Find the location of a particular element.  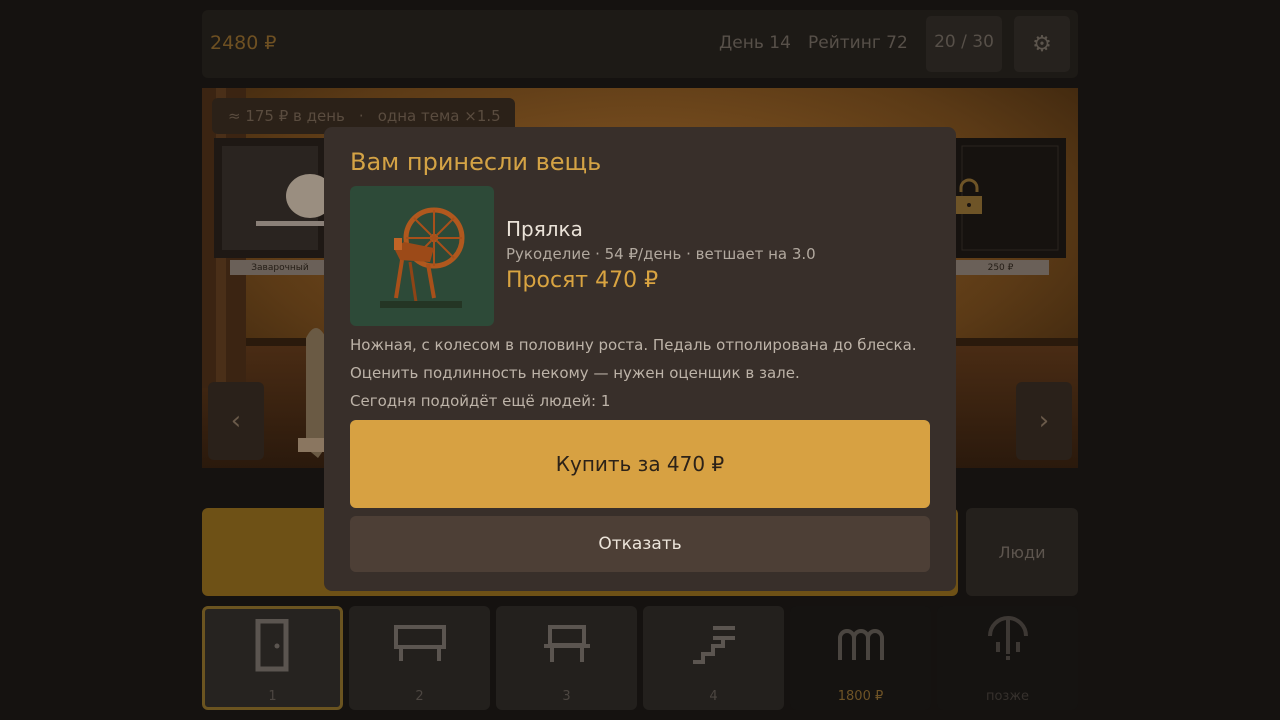

room-slot-3: 3 is located at coordinates (566, 658).